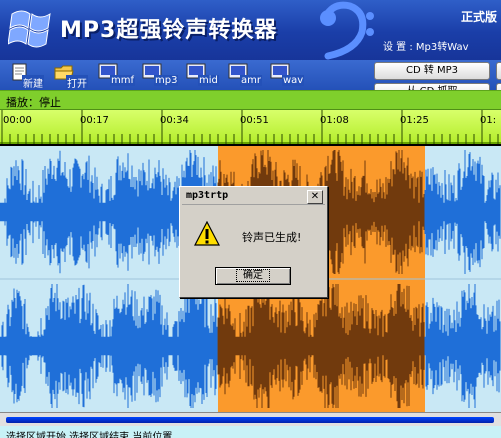 This screenshot has height=438, width=501. What do you see at coordinates (250, 127) in the screenshot?
I see `timeline-ruler: 00:00 00:17 00:34 00:51 01:08 01:25 01:` at bounding box center [250, 127].